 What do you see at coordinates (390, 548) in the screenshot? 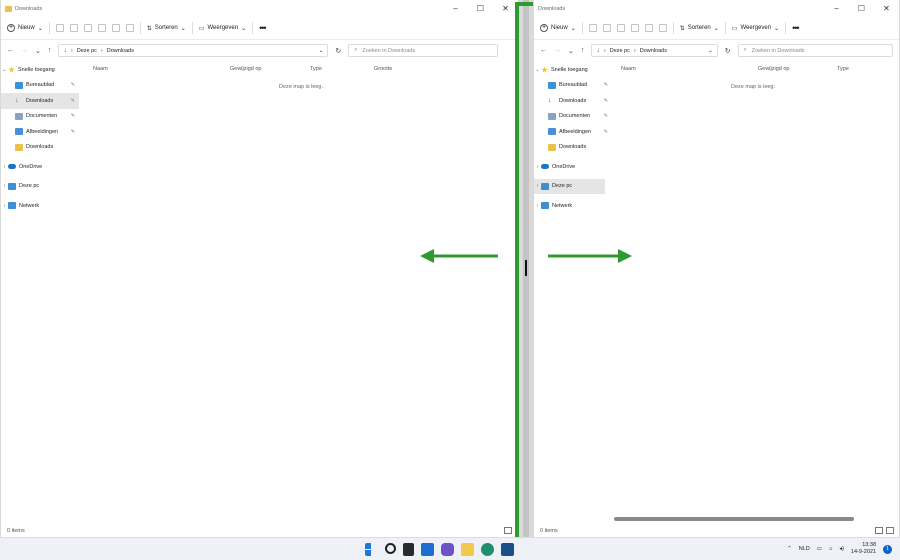
I see `search-icon` at bounding box center [390, 548].